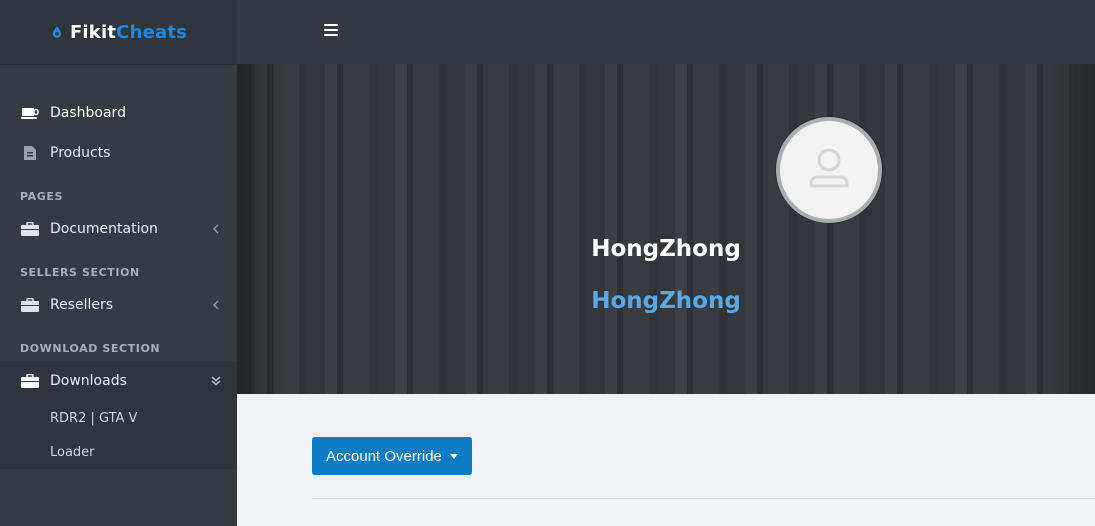 The width and height of the screenshot is (1095, 526). What do you see at coordinates (80, 272) in the screenshot?
I see `section-title-sellers: SELLERS SECTION` at bounding box center [80, 272].